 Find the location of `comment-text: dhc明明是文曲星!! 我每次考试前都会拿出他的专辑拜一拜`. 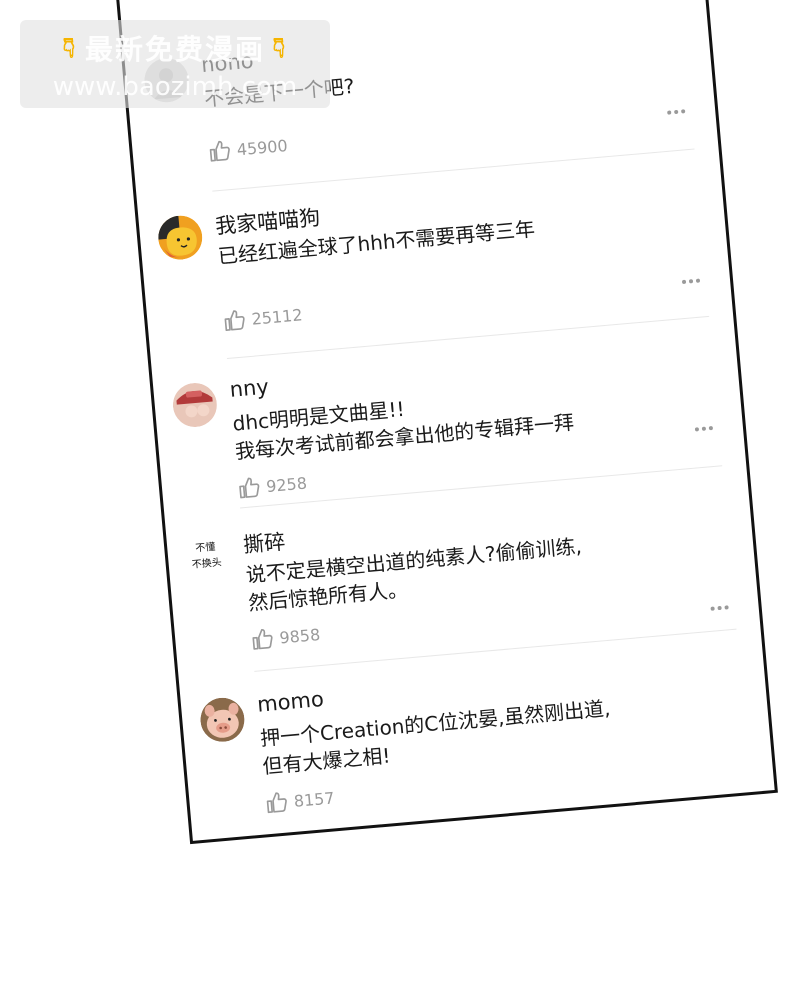

comment-text: dhc明明是文曲星!! 我每次考试前都会拿出他的专辑拜一拜 is located at coordinates (467, 417).